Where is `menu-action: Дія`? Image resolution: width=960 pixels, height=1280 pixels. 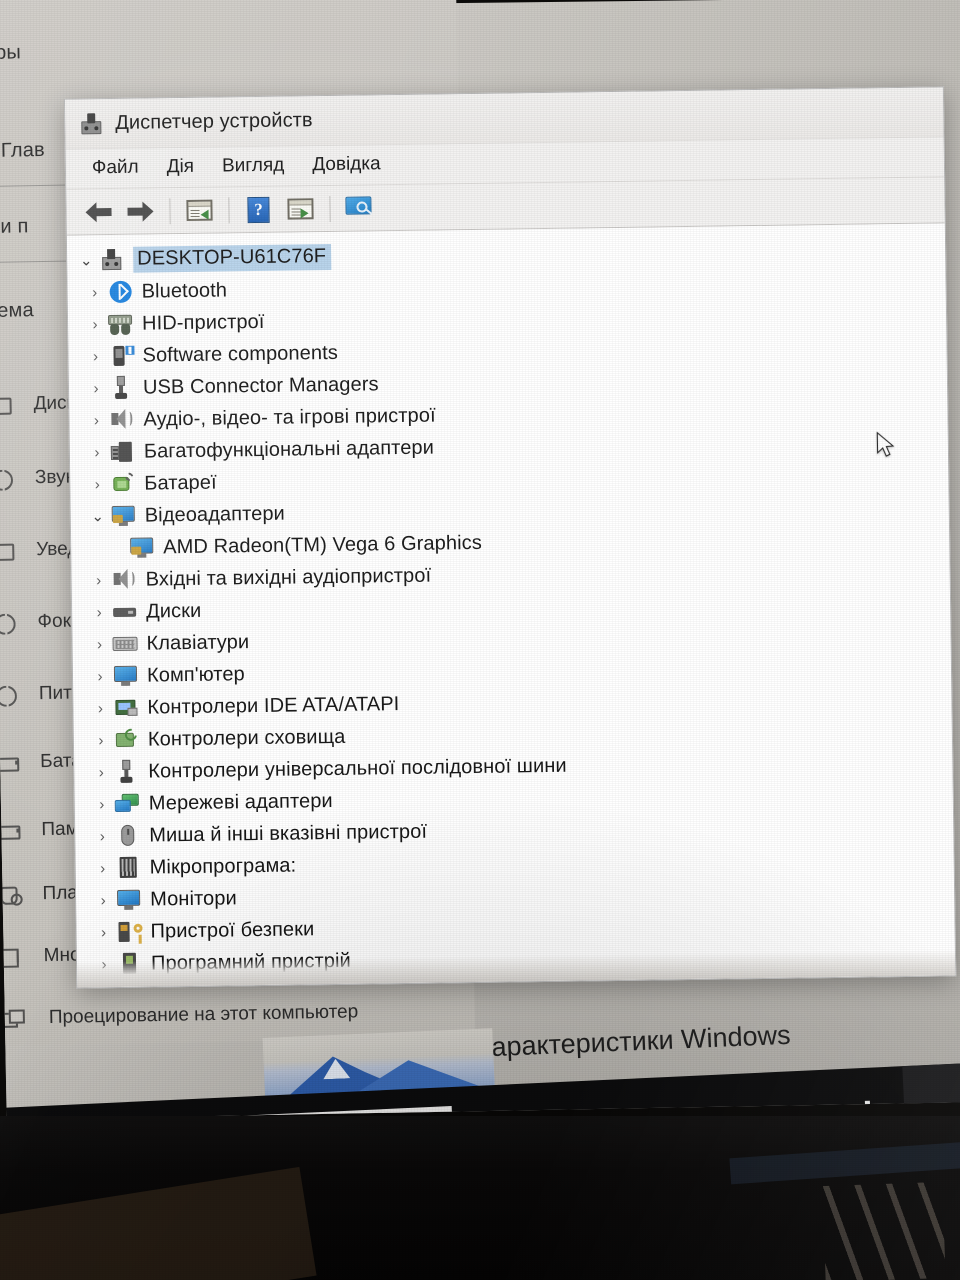
menu-action: Дія is located at coordinates (182, 168).